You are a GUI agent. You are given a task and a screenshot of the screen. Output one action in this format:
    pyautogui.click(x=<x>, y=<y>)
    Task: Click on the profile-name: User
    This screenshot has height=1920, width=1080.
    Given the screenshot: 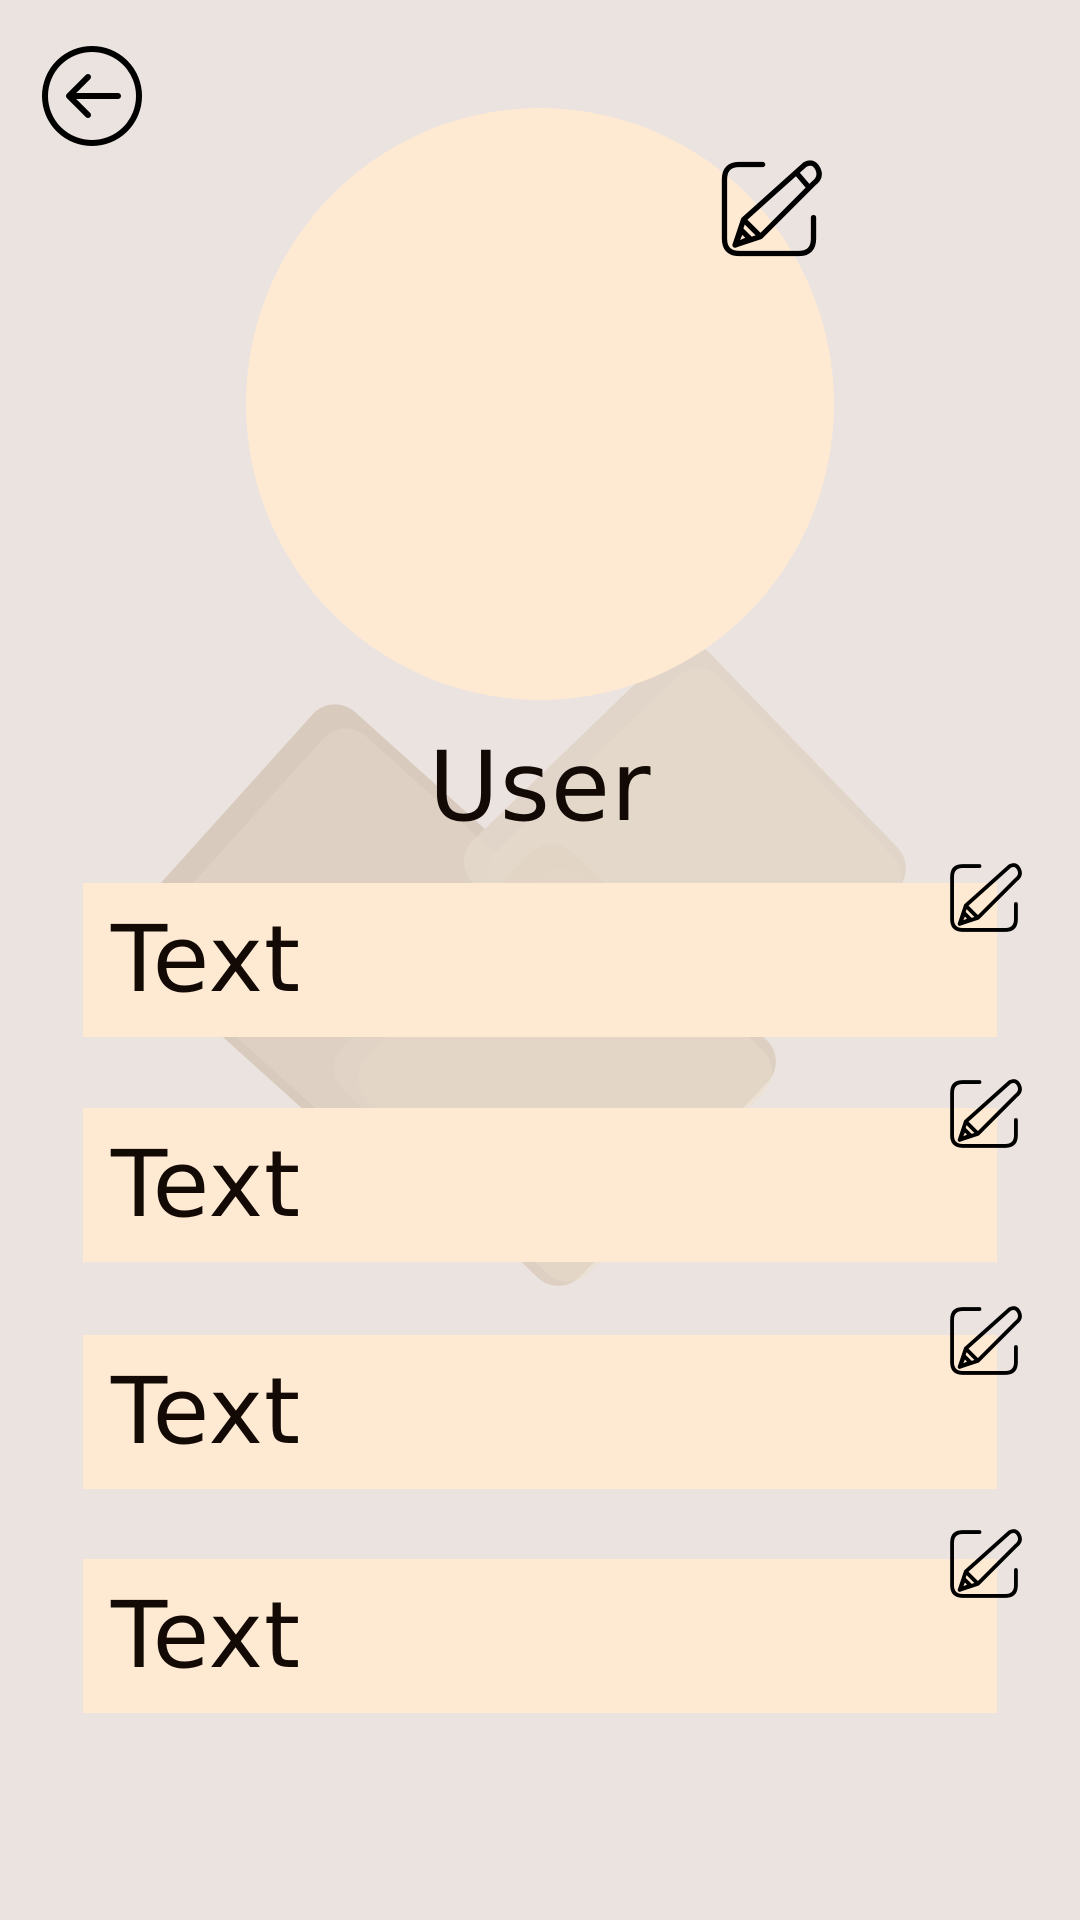 What is the action you would take?
    pyautogui.click(x=540, y=787)
    